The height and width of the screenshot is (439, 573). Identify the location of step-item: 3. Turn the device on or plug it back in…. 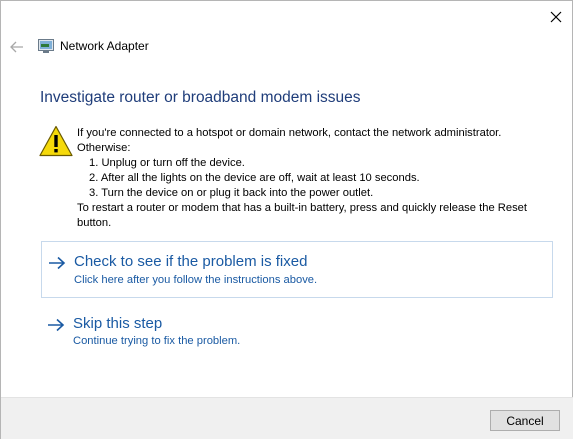
(231, 193).